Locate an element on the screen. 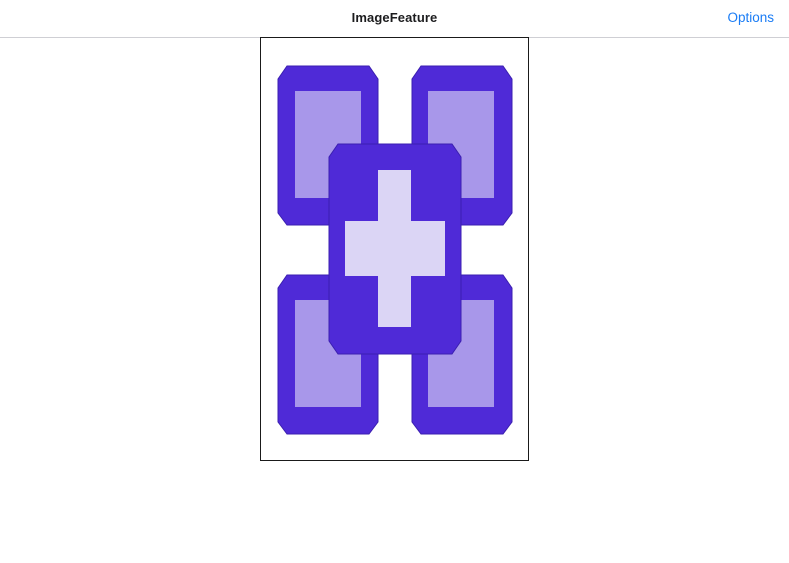  center-block is located at coordinates (395, 249).